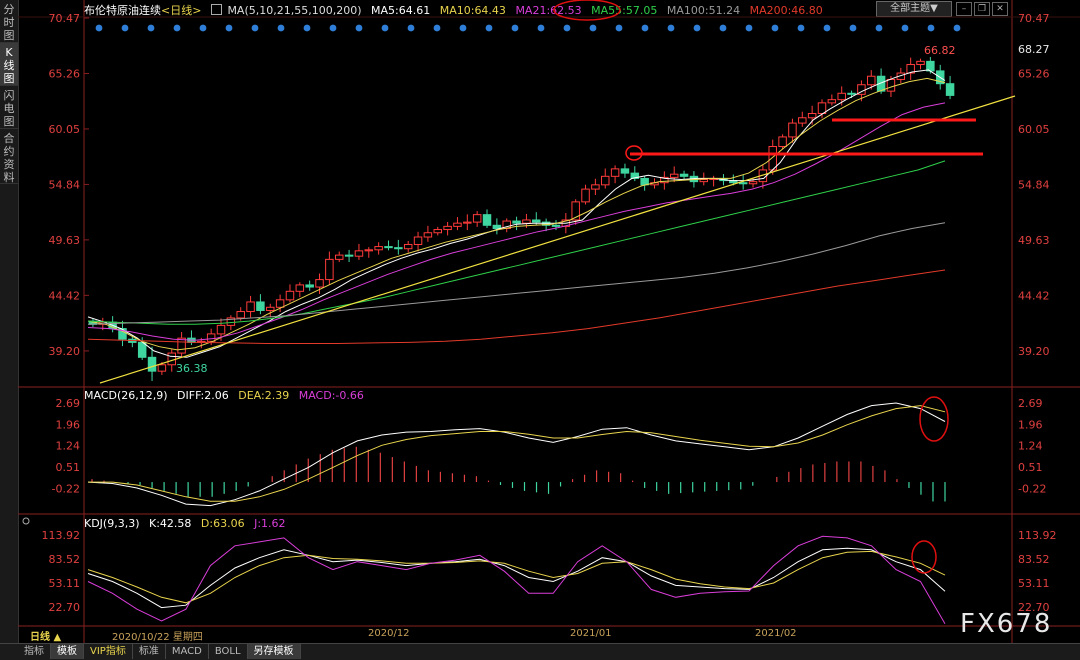 This screenshot has width=1080, height=660. I want to click on tab-standard: 标准, so click(149, 651).